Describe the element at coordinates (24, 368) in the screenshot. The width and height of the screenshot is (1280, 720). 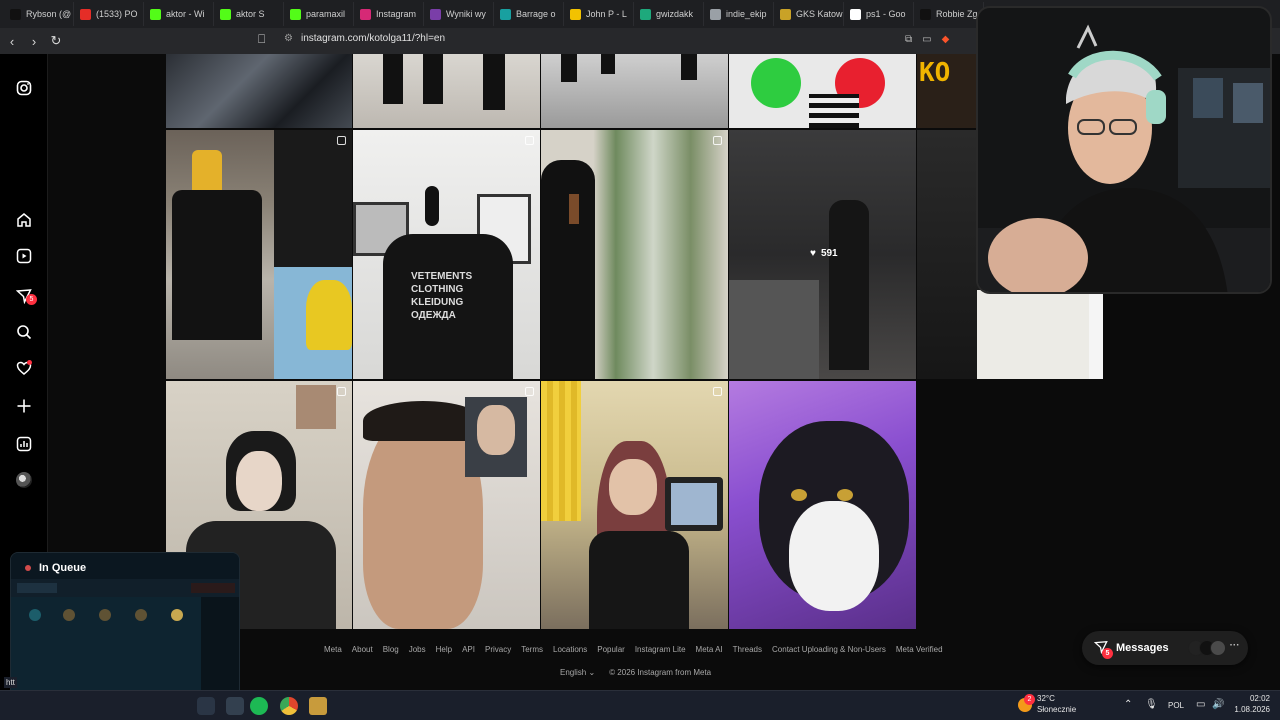
I see `notifications-heart-icon` at that location.